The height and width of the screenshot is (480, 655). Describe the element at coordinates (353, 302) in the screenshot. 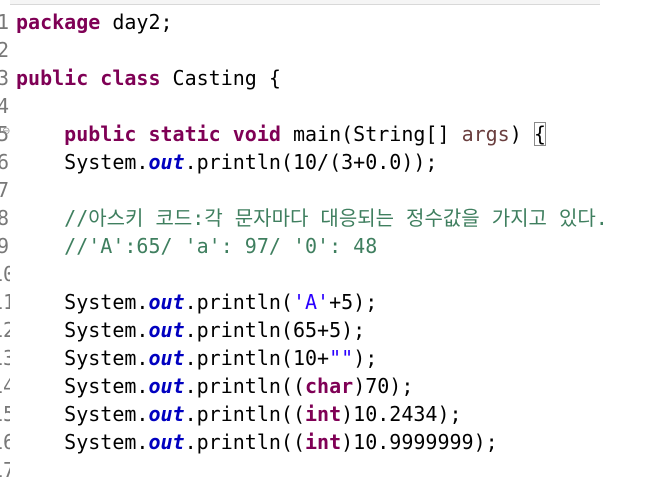

I see `println-args: +5);` at that location.